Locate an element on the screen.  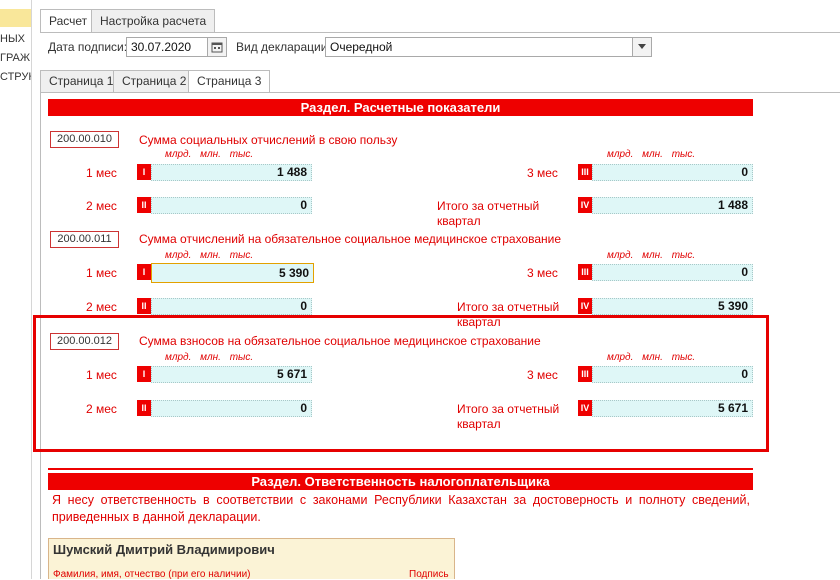
sign-date-label: Дата подписи: is located at coordinates (88, 47).